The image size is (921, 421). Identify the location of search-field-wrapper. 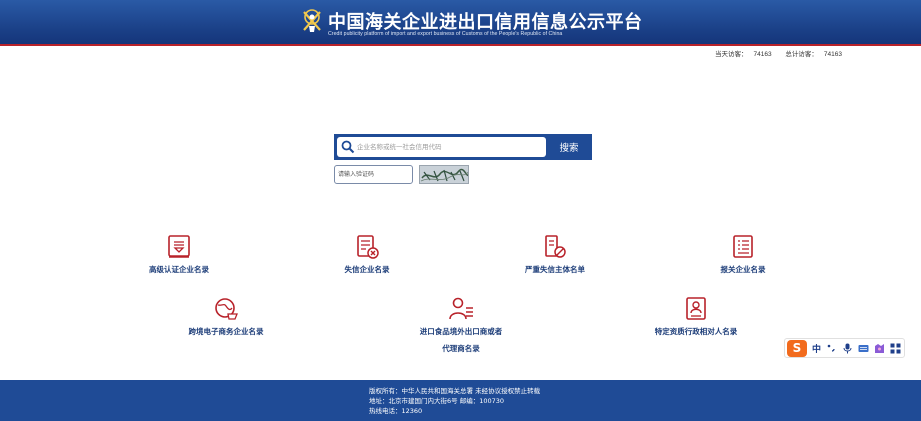
(441, 147).